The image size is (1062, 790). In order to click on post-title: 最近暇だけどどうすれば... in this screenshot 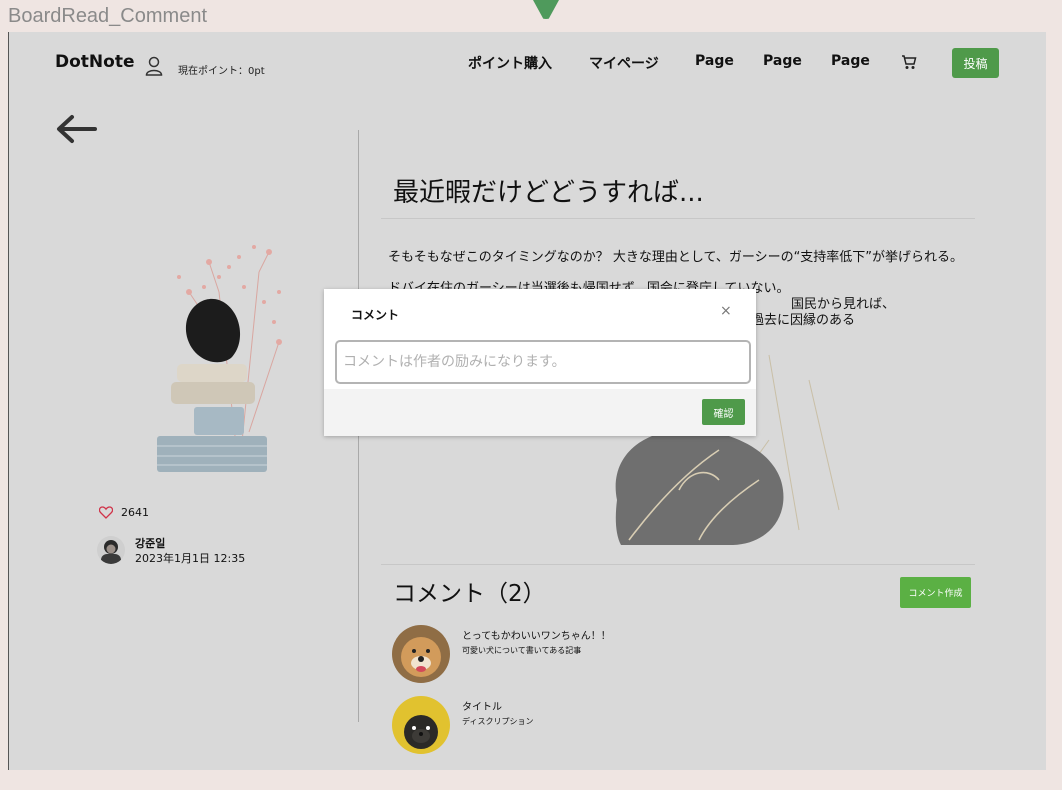, I will do `click(548, 193)`.